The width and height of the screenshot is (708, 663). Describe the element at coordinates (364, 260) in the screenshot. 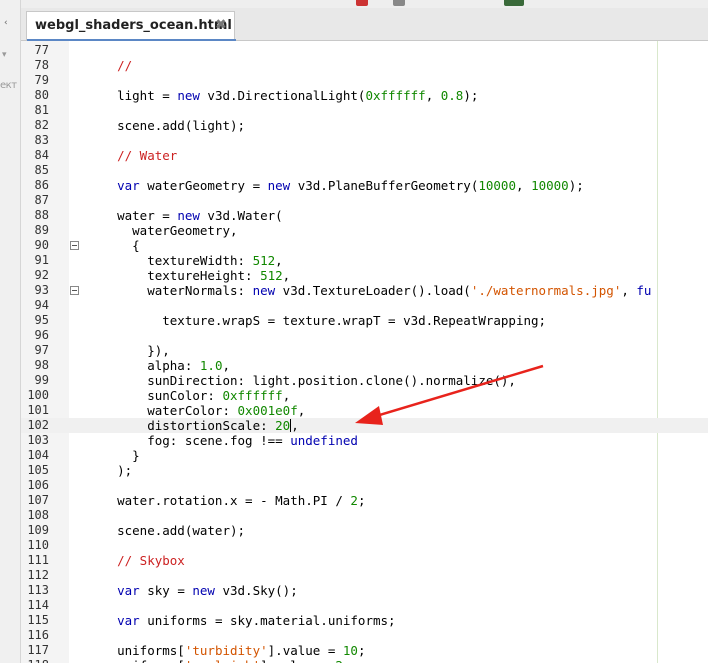

I see `code-line: 91 textureWidth: 512,` at that location.